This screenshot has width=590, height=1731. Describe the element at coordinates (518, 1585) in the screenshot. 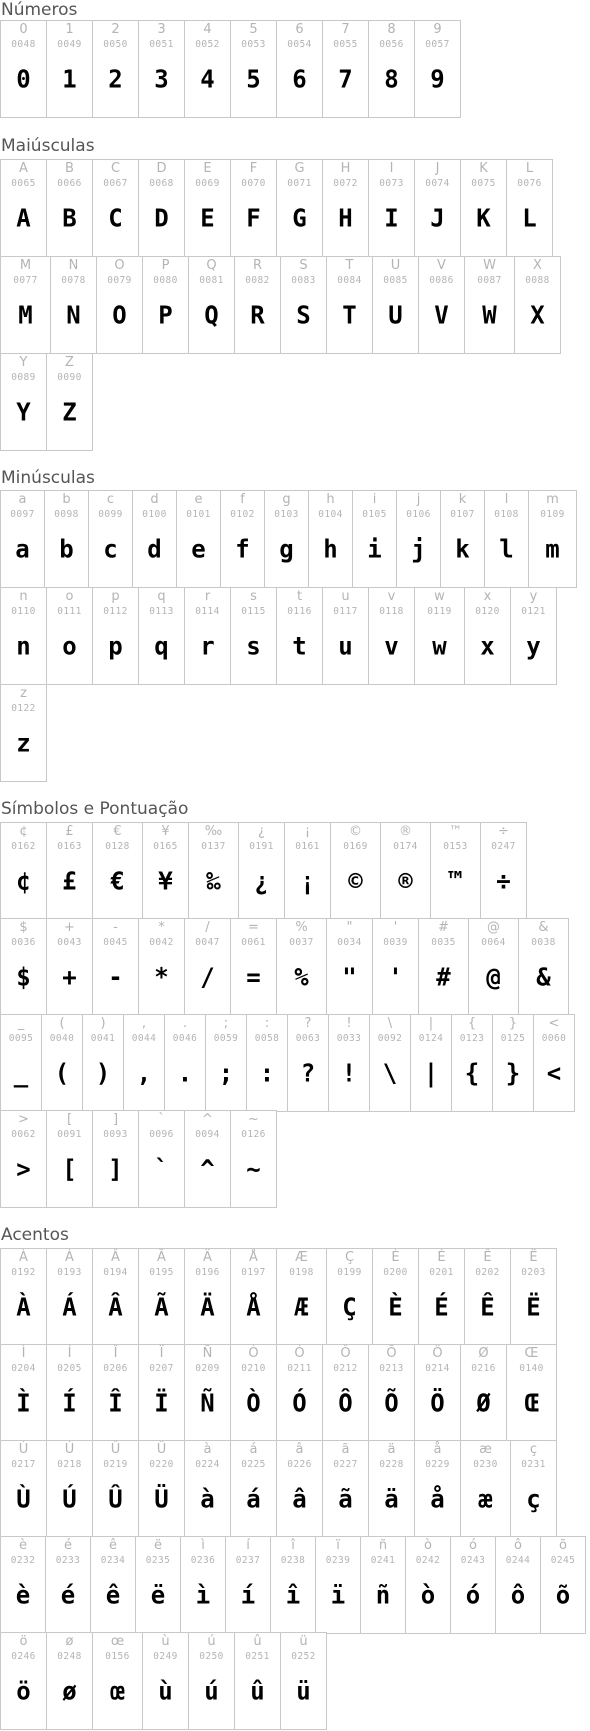

I see `glyph-cell: ô 0244 ô` at that location.